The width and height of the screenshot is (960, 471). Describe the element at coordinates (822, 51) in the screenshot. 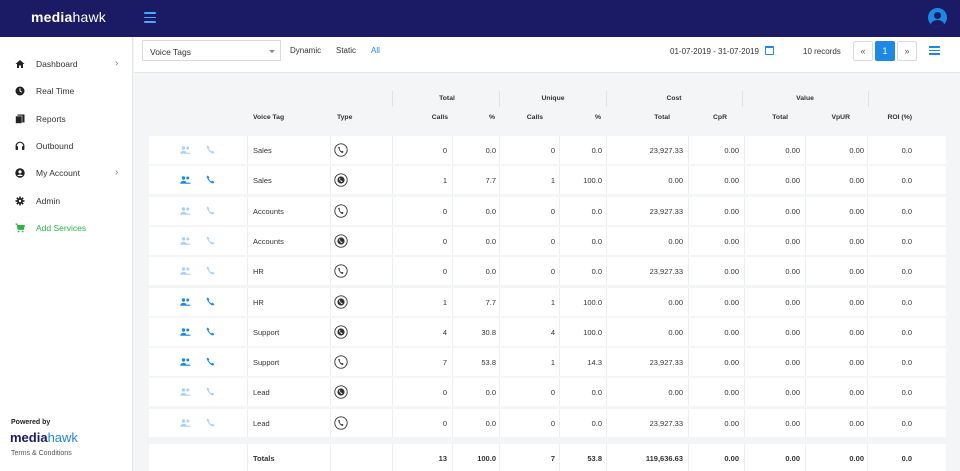

I see `record-count: 10 records` at that location.